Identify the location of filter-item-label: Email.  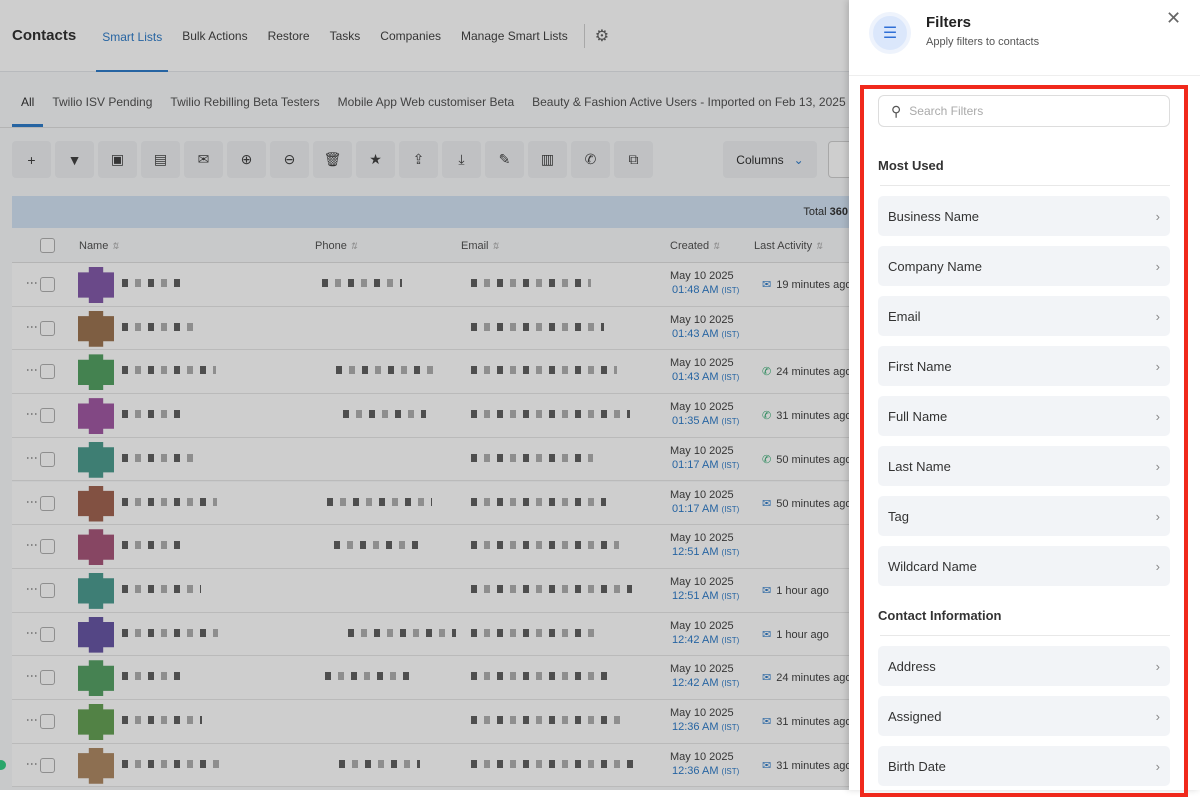
(904, 316).